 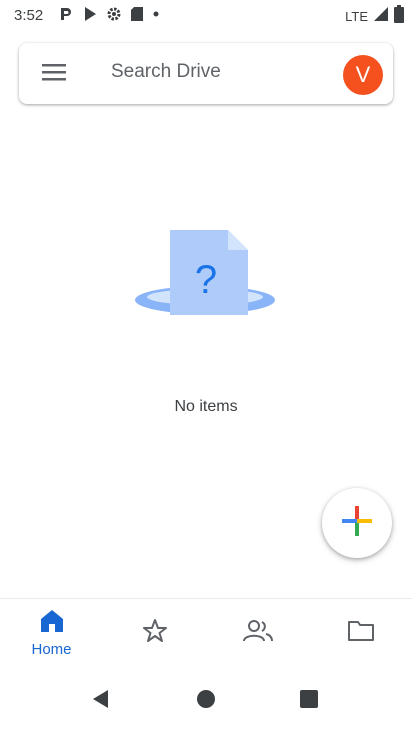 I want to click on menu-button, so click(x=54, y=74).